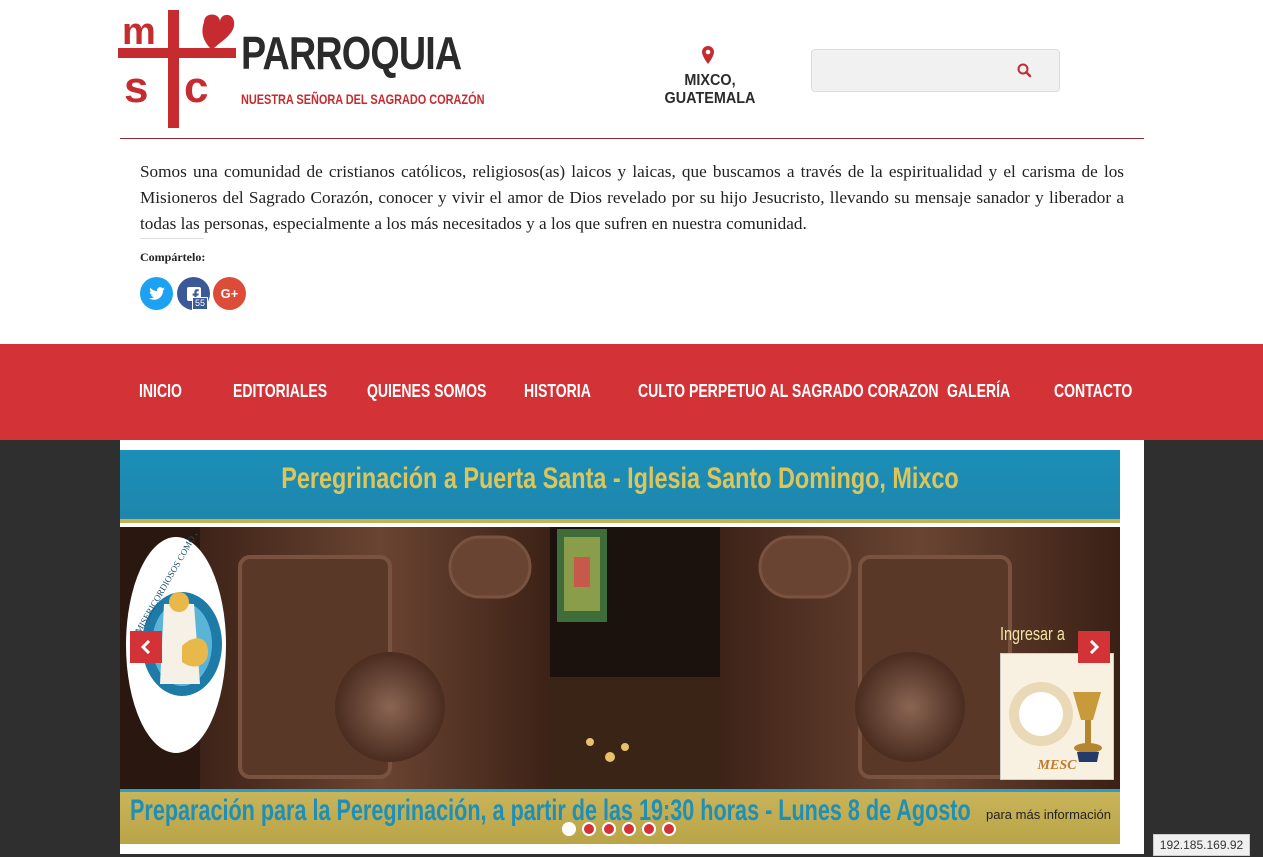  I want to click on search-input, so click(915, 71).